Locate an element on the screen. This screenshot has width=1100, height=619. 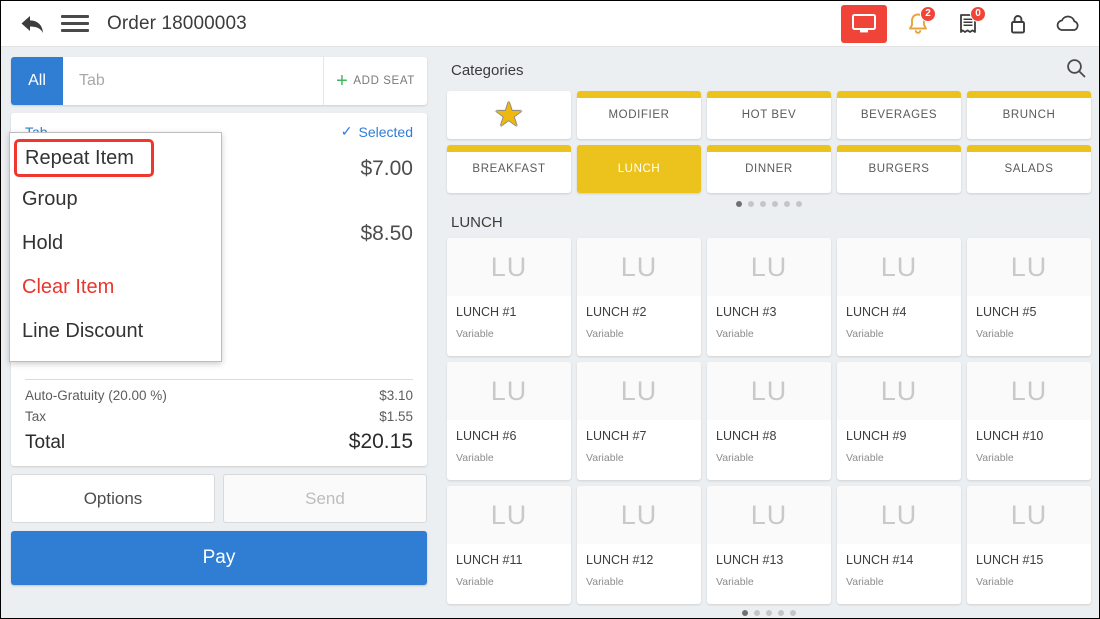
product-card: LU LUNCH #8 Variable is located at coordinates (769, 421).